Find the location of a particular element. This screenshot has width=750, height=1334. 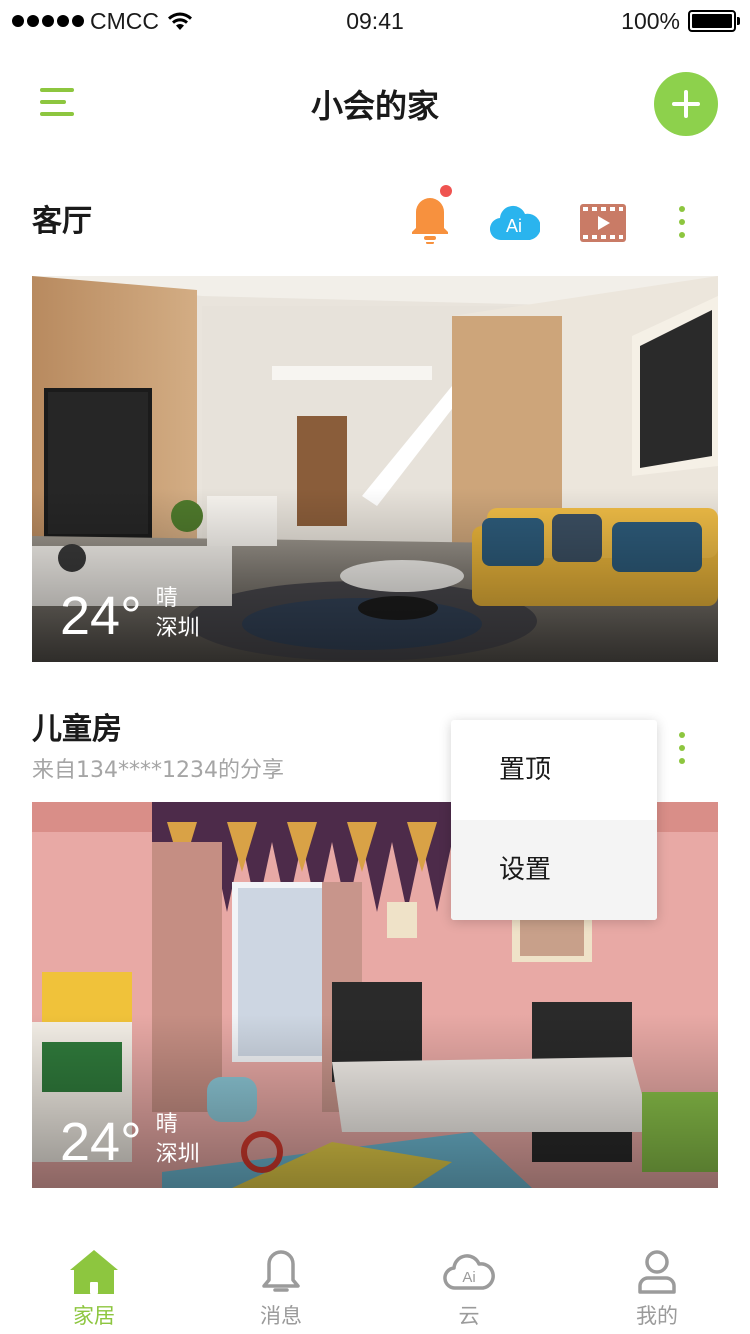

cloud-icon: Ai is located at coordinates (469, 1272).